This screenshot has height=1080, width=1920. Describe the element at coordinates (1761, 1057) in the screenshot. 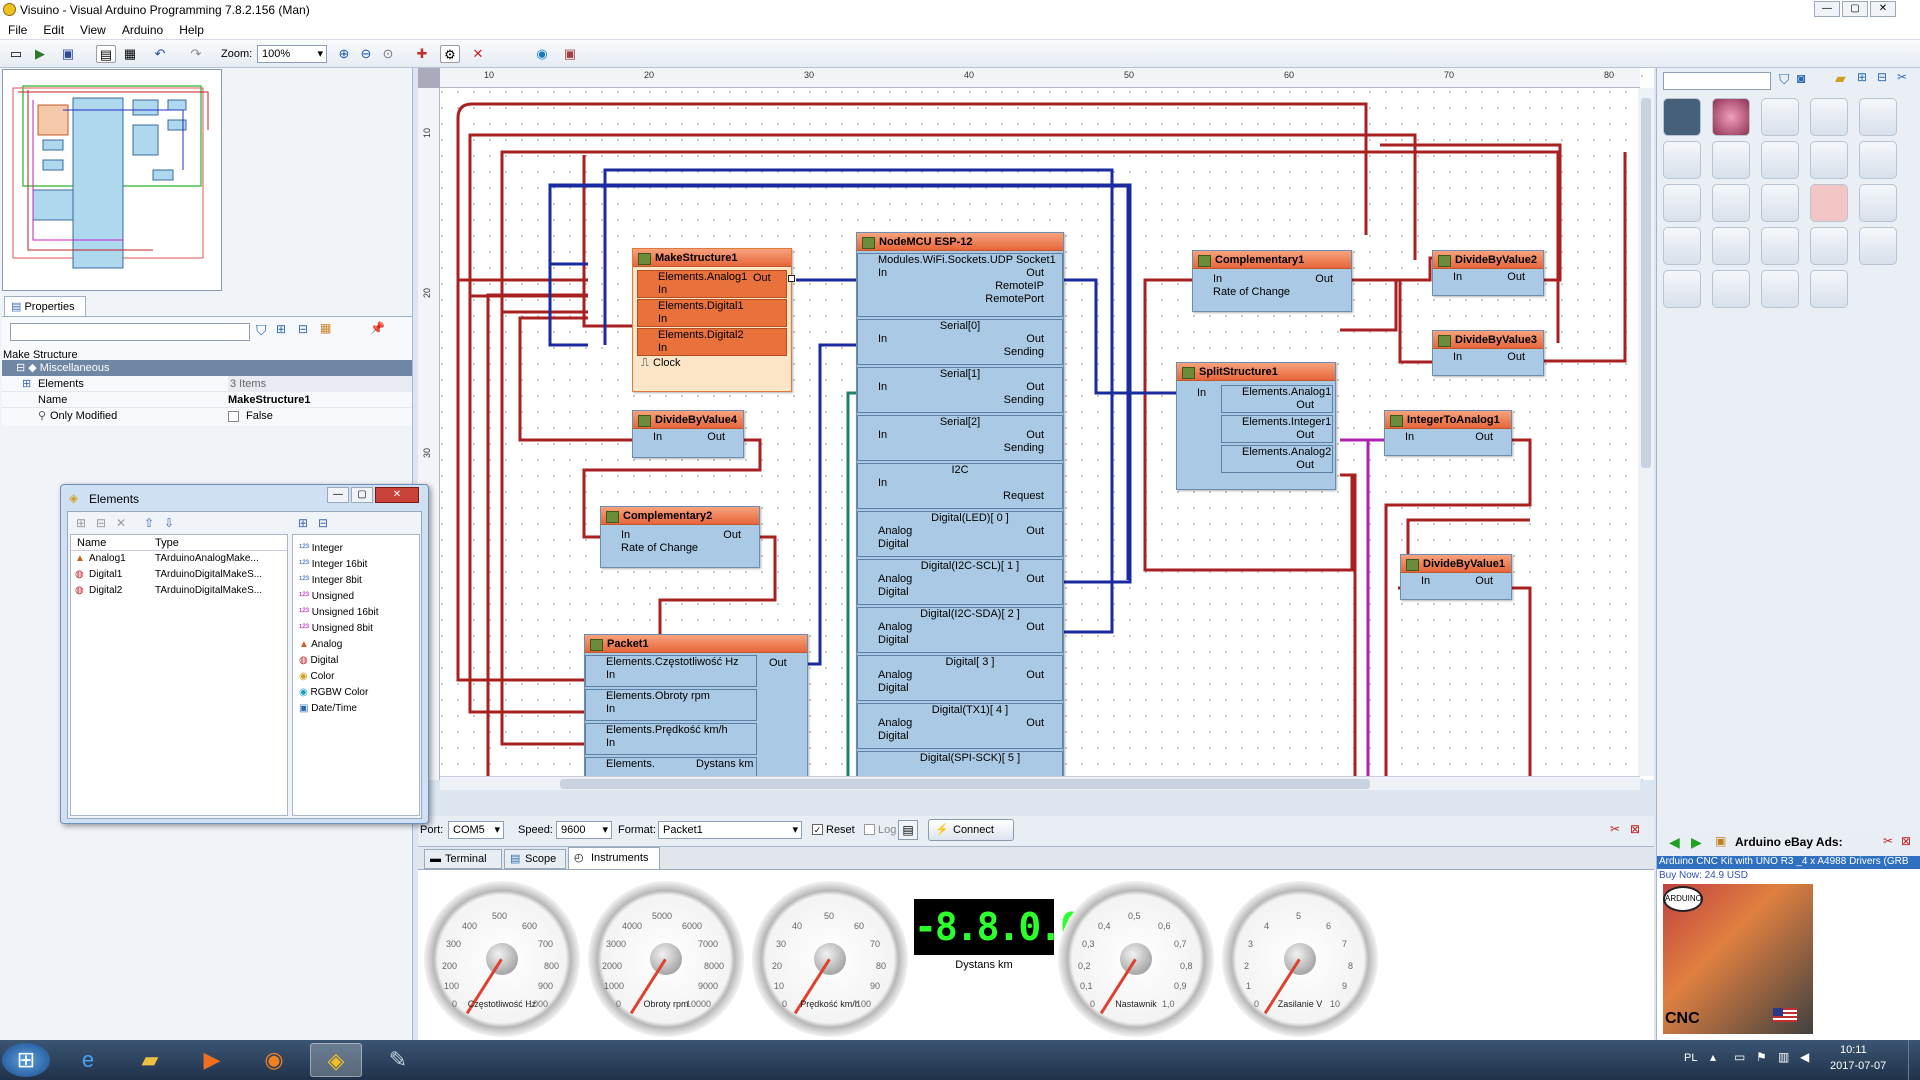

I see `tray-flag-icon: ⚑` at that location.